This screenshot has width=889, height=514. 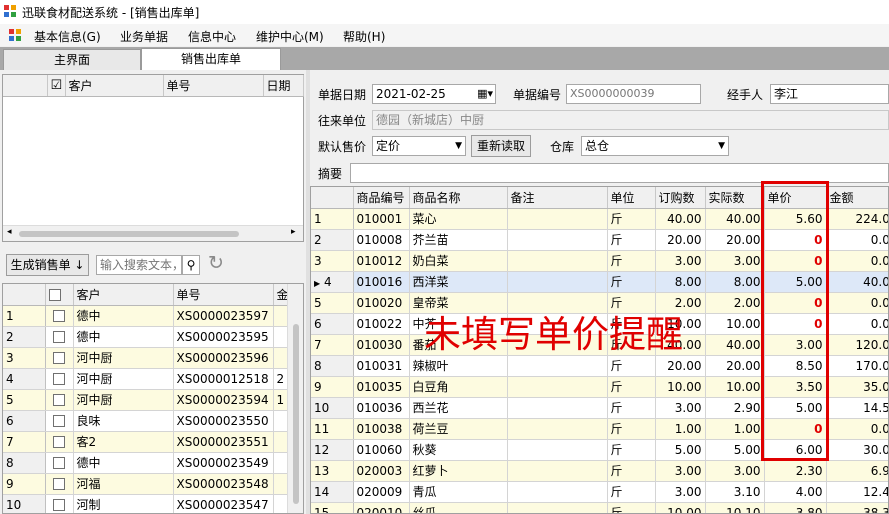 What do you see at coordinates (381, 387) in the screenshot?
I see `code-cell: 010035` at bounding box center [381, 387].